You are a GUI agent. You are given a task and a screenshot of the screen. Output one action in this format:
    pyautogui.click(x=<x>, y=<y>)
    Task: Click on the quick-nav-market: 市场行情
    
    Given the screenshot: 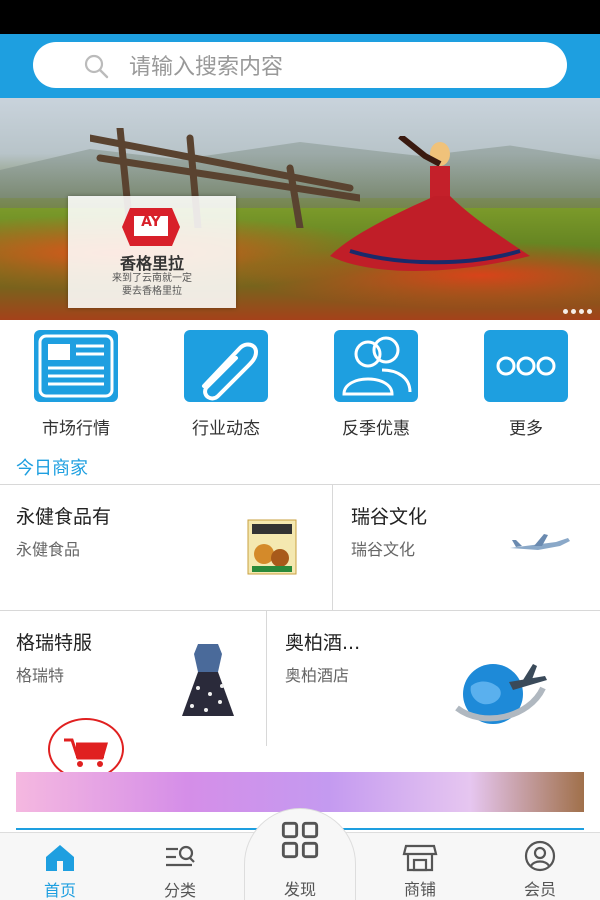 What is the action you would take?
    pyautogui.click(x=75, y=384)
    